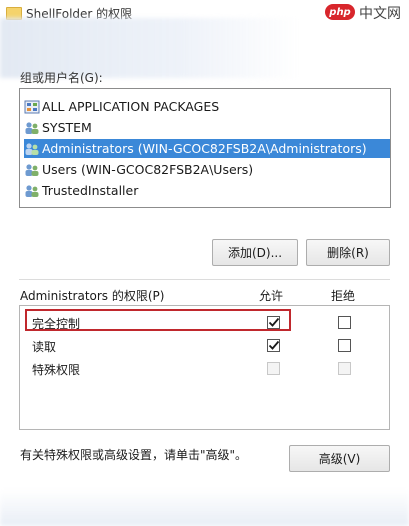 The image size is (409, 526). What do you see at coordinates (67, 127) in the screenshot?
I see `principal-name: SYSTEM` at bounding box center [67, 127].